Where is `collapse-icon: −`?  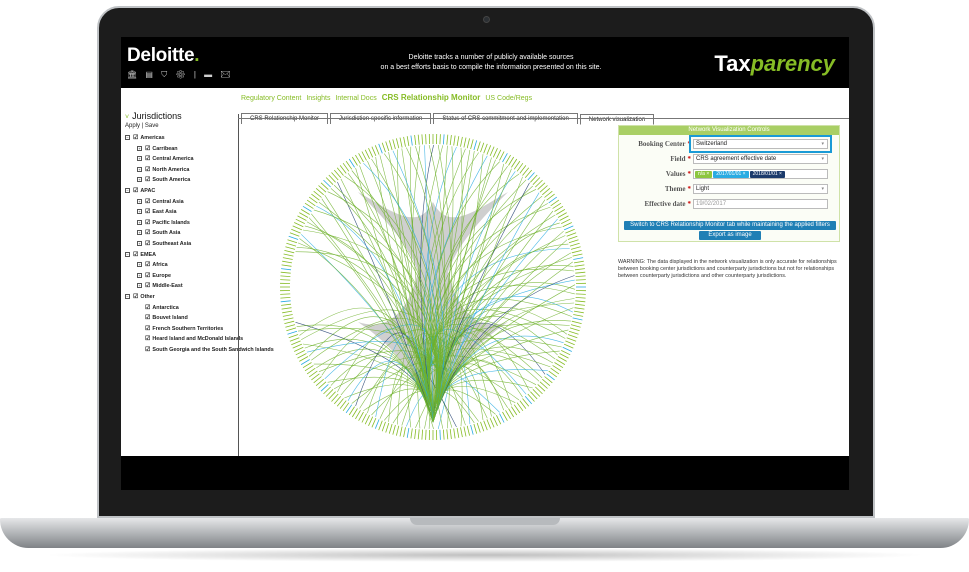 collapse-icon: − is located at coordinates (127, 138).